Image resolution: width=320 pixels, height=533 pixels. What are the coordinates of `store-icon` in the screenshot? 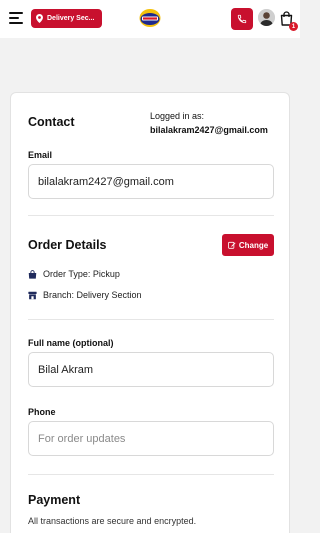 It's located at (32, 295).